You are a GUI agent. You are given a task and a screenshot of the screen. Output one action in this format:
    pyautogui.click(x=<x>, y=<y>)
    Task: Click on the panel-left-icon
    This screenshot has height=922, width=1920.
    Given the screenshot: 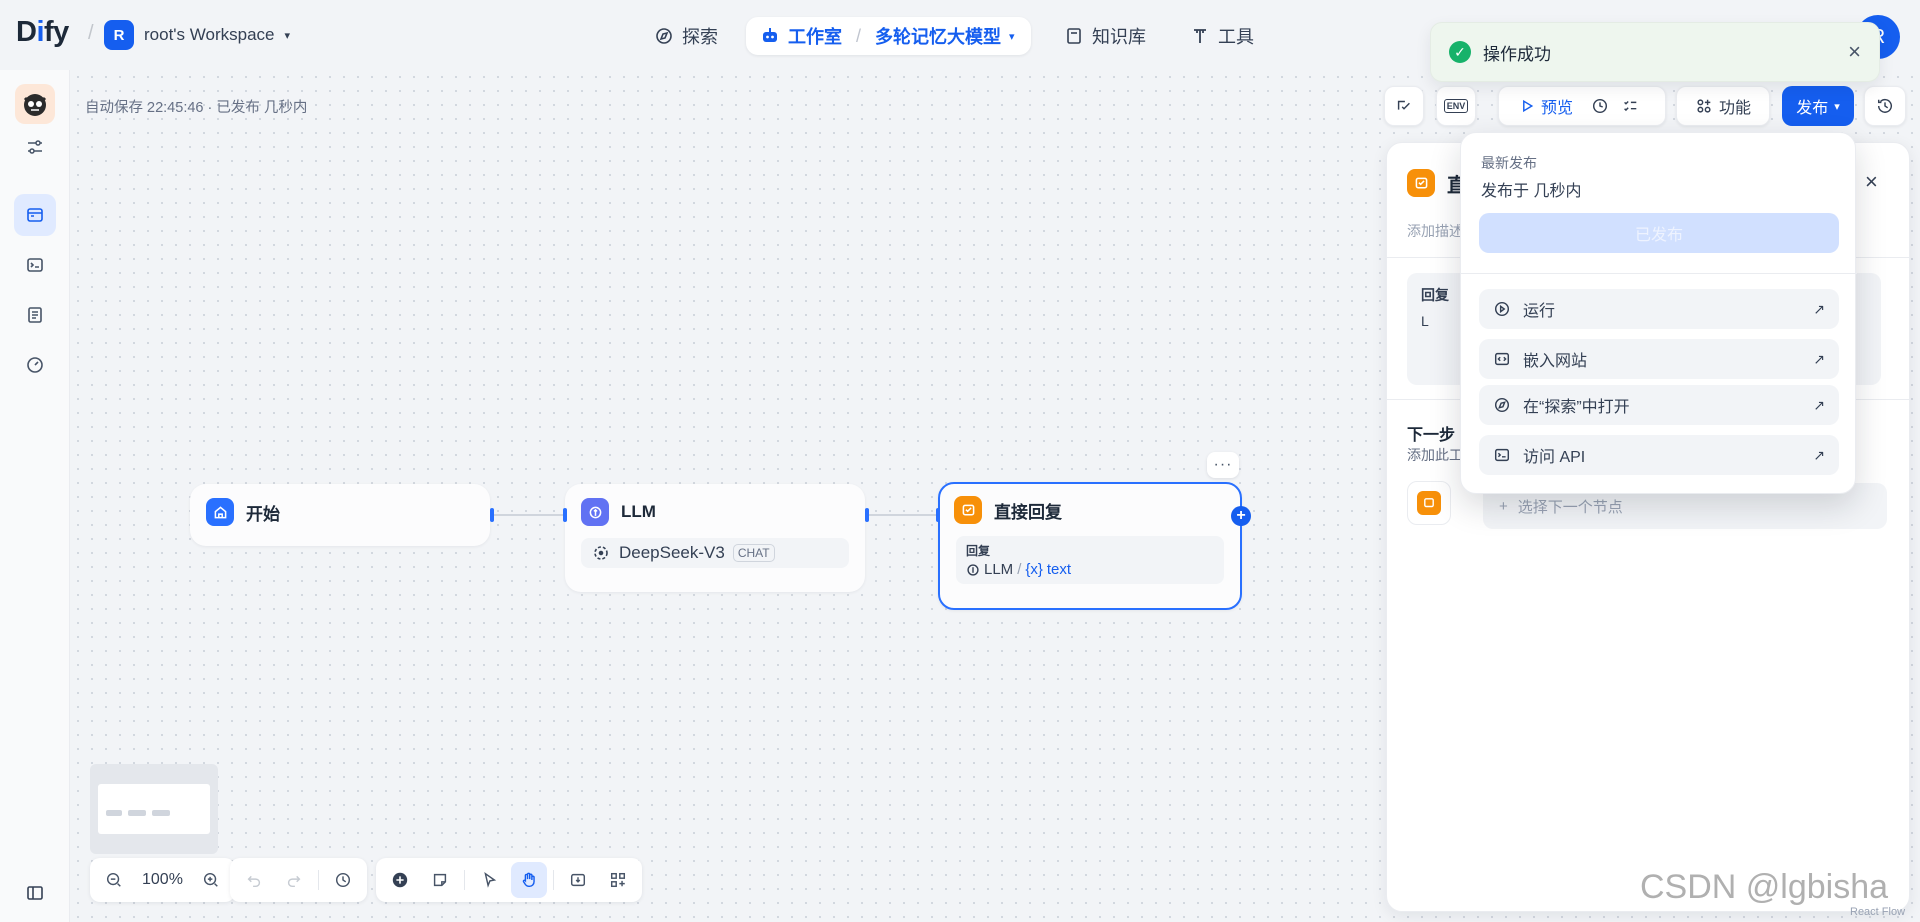 What is the action you would take?
    pyautogui.click(x=35, y=893)
    